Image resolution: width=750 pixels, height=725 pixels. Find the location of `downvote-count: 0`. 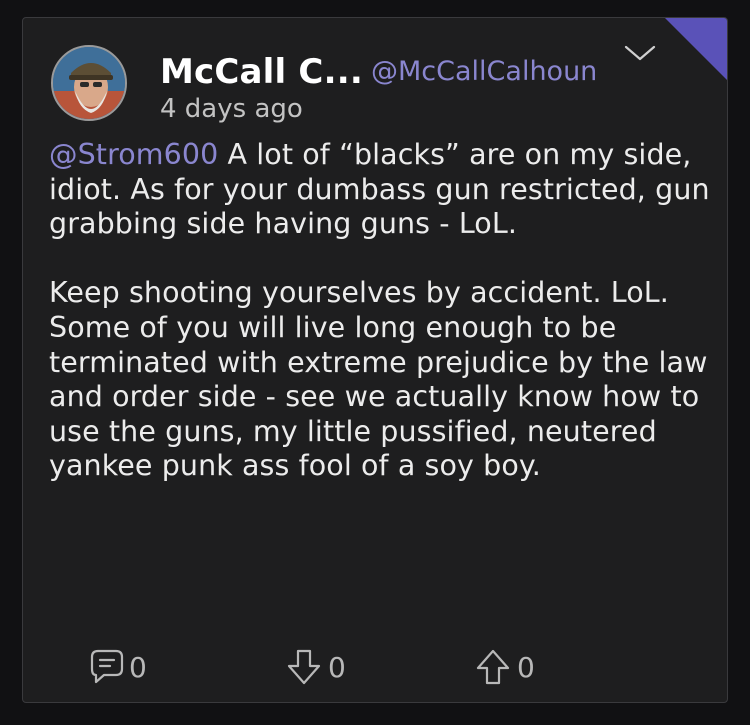

downvote-count: 0 is located at coordinates (337, 667).